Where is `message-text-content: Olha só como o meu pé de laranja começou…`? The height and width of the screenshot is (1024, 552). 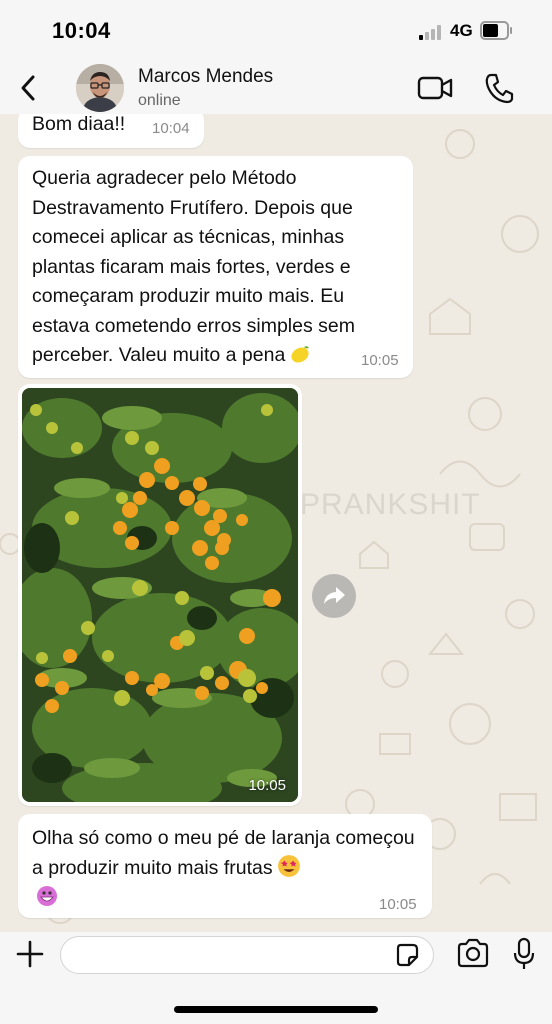
message-text-content: Olha só como o meu pé de laranja começou… is located at coordinates (223, 853).